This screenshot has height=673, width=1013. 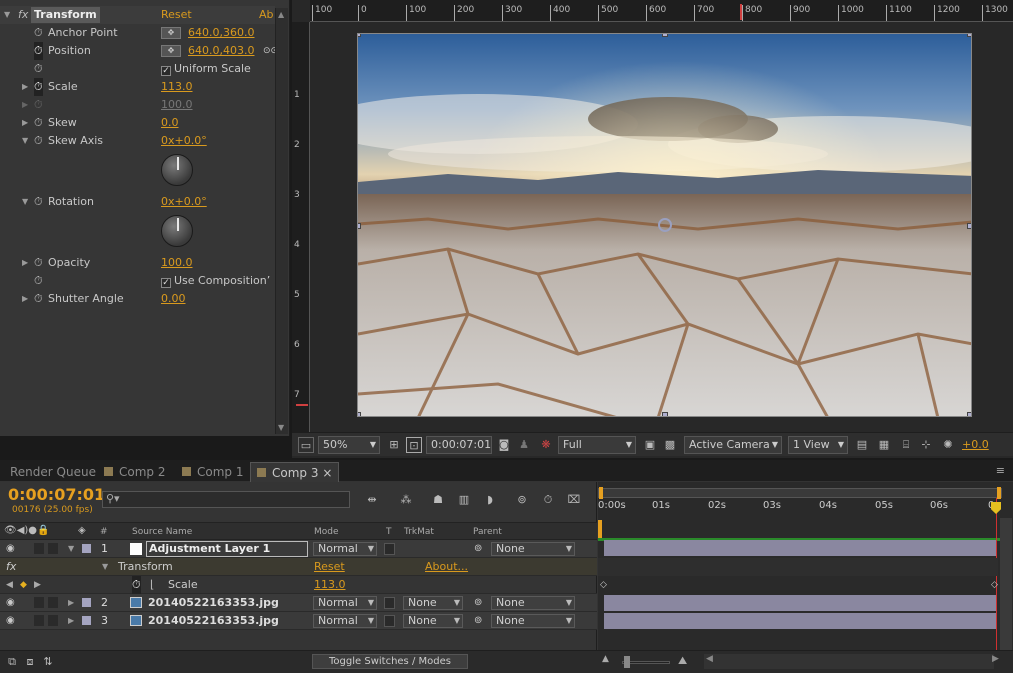 What do you see at coordinates (574, 500) in the screenshot?
I see `live-update-icon: ⌧` at bounding box center [574, 500].